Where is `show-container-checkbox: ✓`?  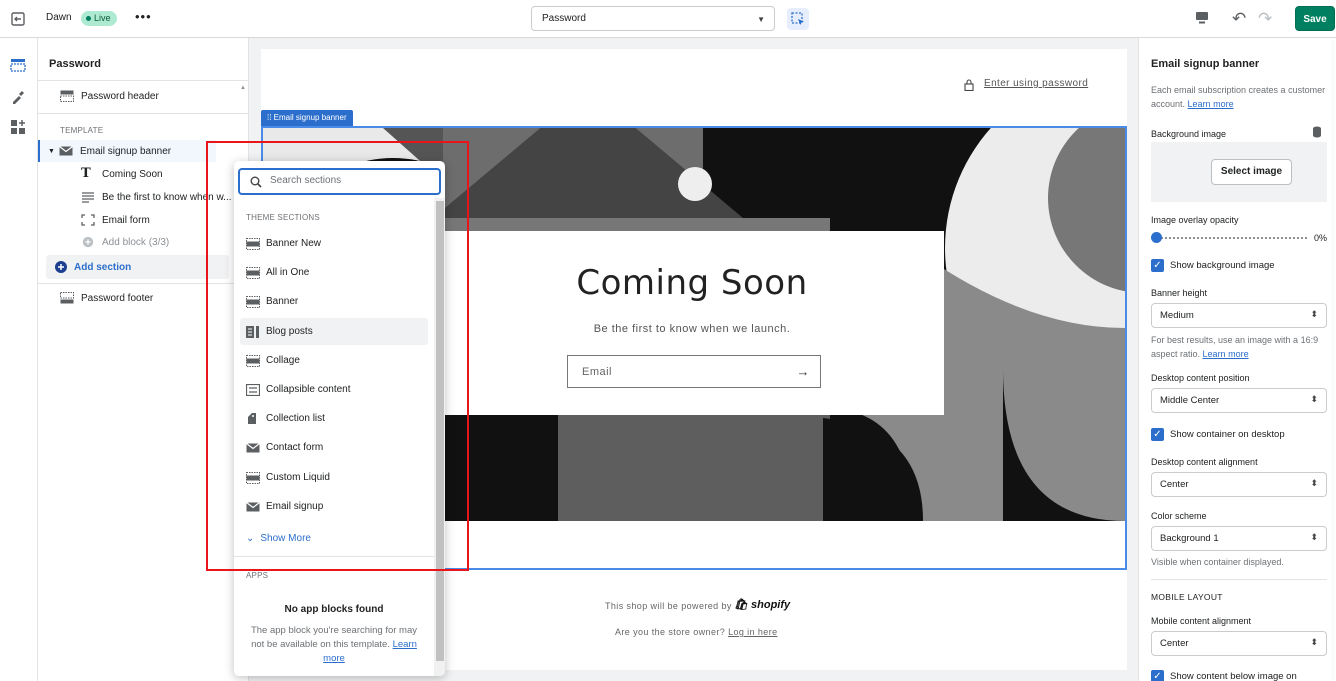
show-container-checkbox: ✓ is located at coordinates (1157, 434).